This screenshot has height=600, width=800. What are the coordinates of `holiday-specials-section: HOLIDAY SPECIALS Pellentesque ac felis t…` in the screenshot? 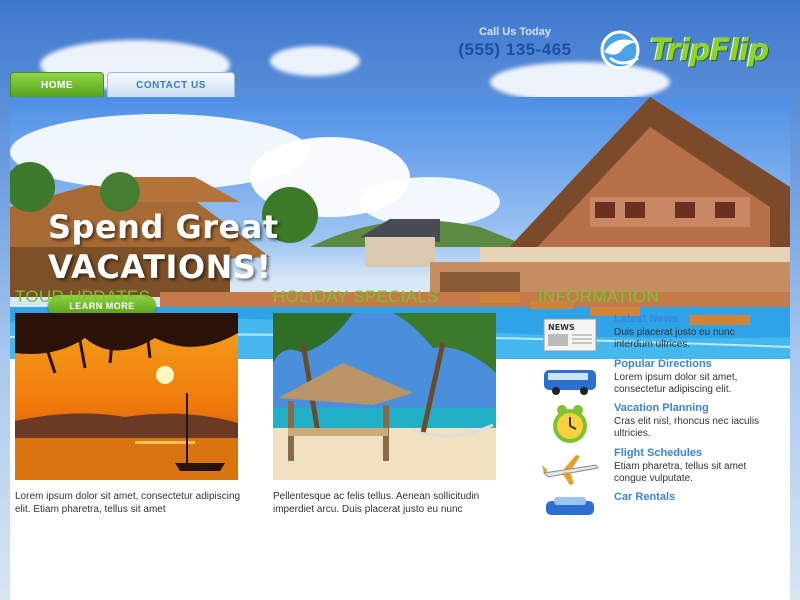 It's located at (389, 401).